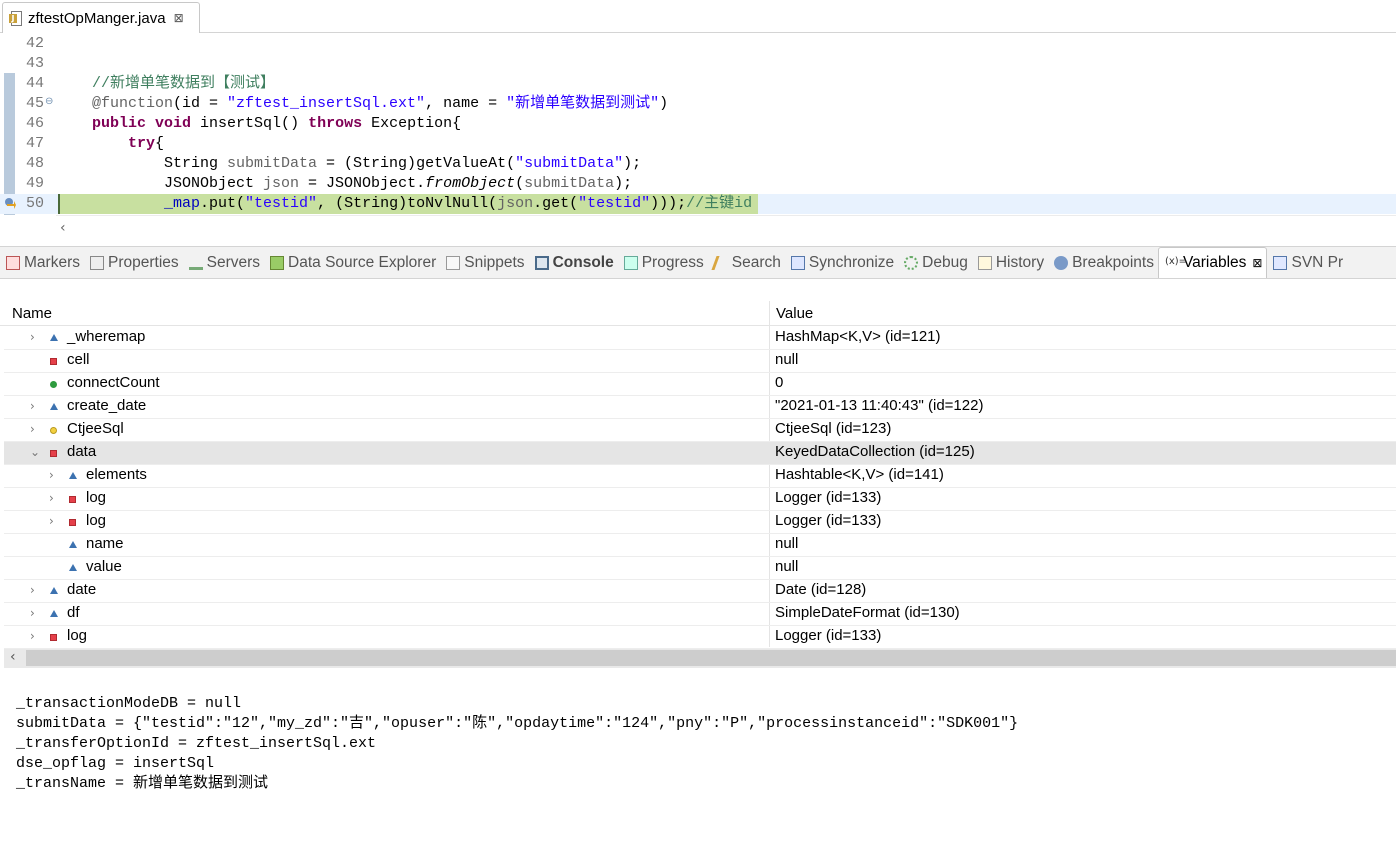  What do you see at coordinates (13, 262) in the screenshot?
I see `markers-icon` at bounding box center [13, 262].